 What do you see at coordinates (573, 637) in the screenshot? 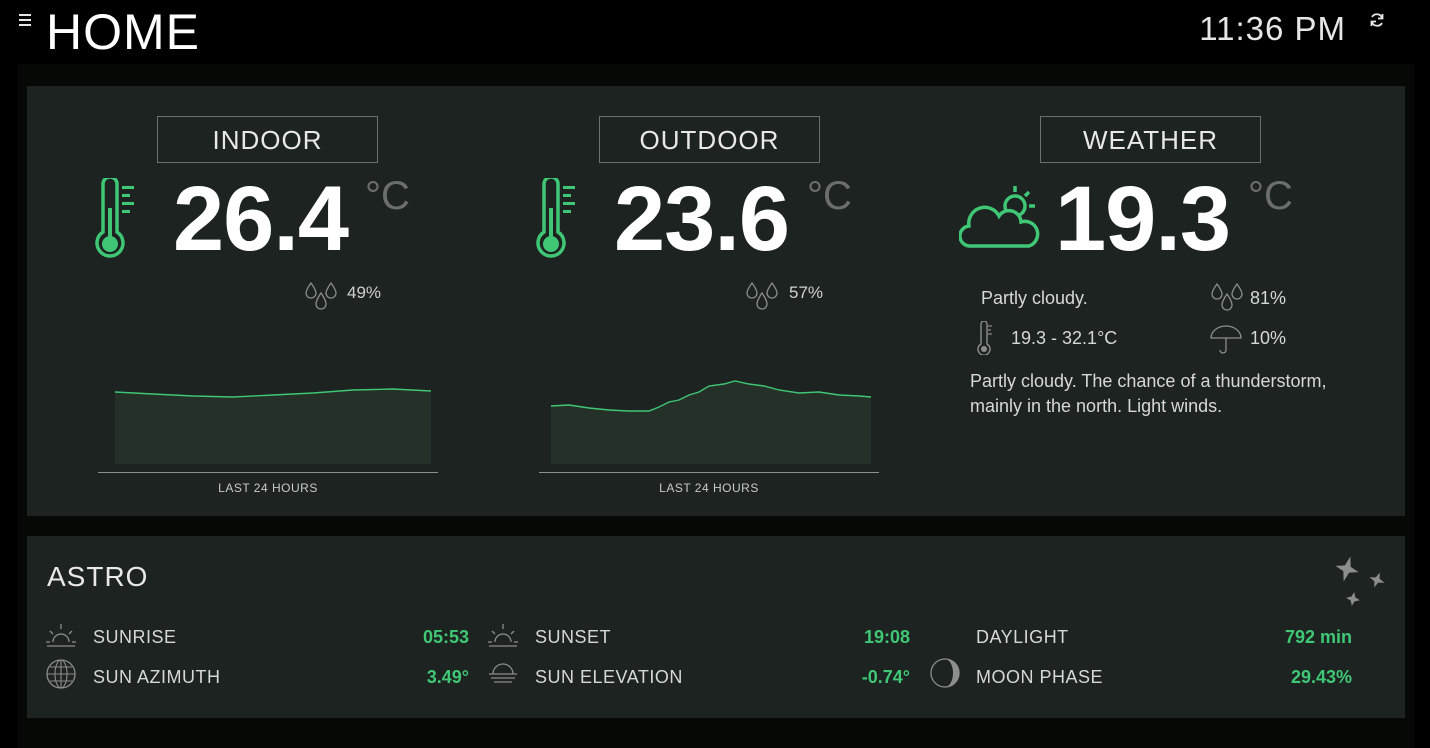
I see `sunset-label: SUNSET` at bounding box center [573, 637].